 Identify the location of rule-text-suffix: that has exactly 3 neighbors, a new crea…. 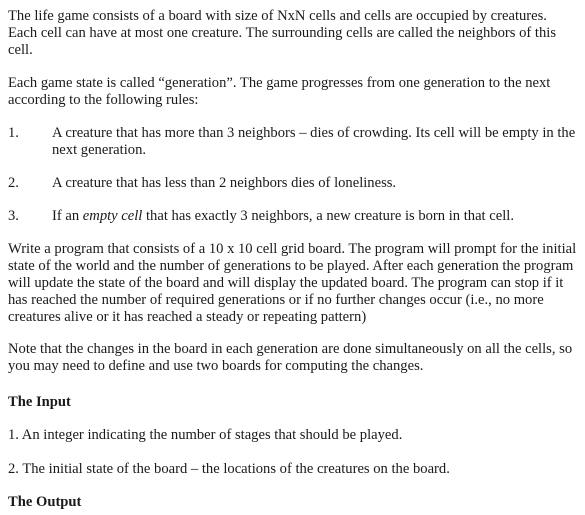
(328, 216).